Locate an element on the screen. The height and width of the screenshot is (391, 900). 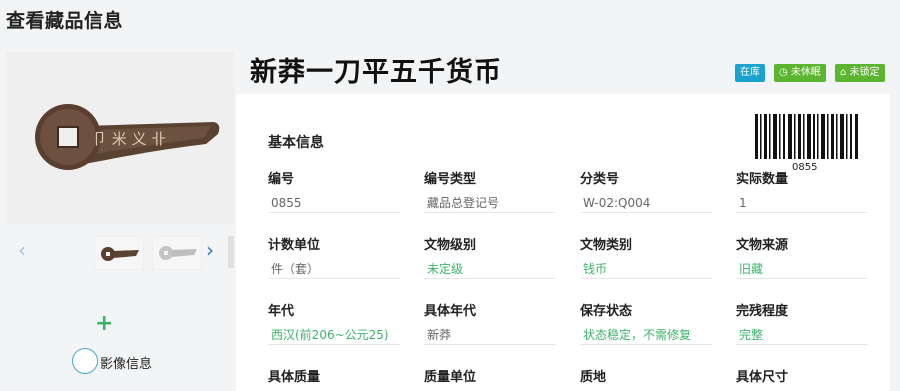
thumbnail-strip: ‹ › is located at coordinates (120, 253).